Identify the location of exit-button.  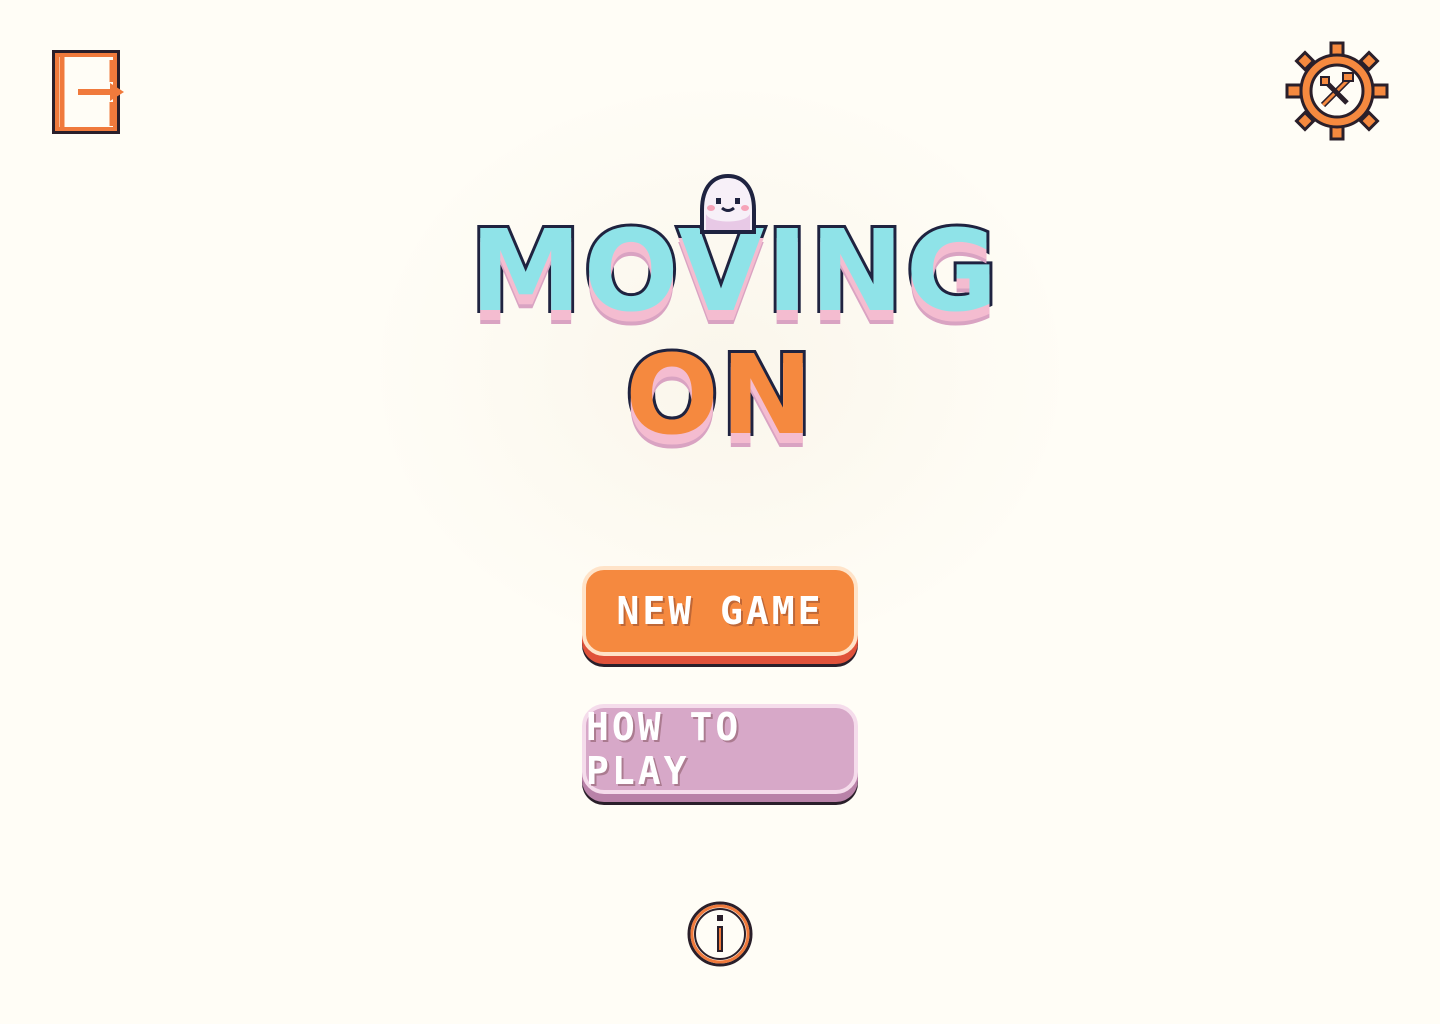
(88, 91).